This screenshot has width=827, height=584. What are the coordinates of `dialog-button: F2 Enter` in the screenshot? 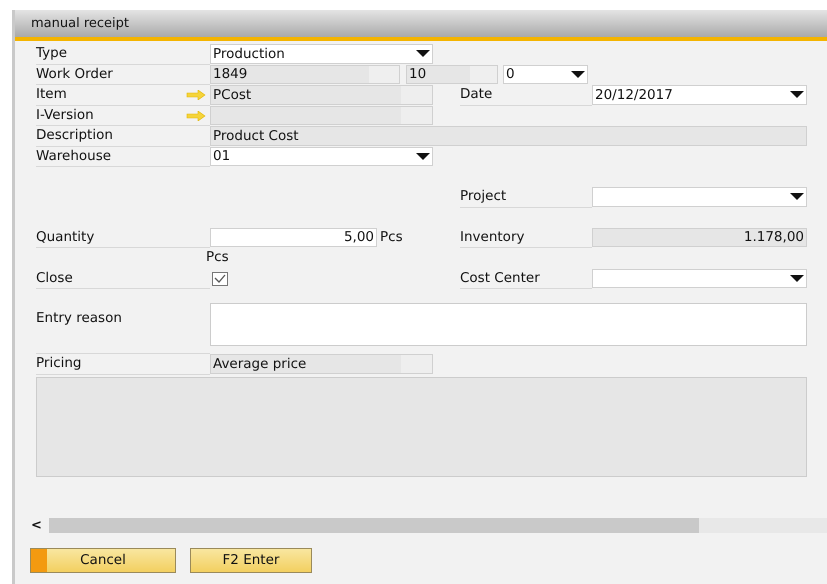 It's located at (251, 560).